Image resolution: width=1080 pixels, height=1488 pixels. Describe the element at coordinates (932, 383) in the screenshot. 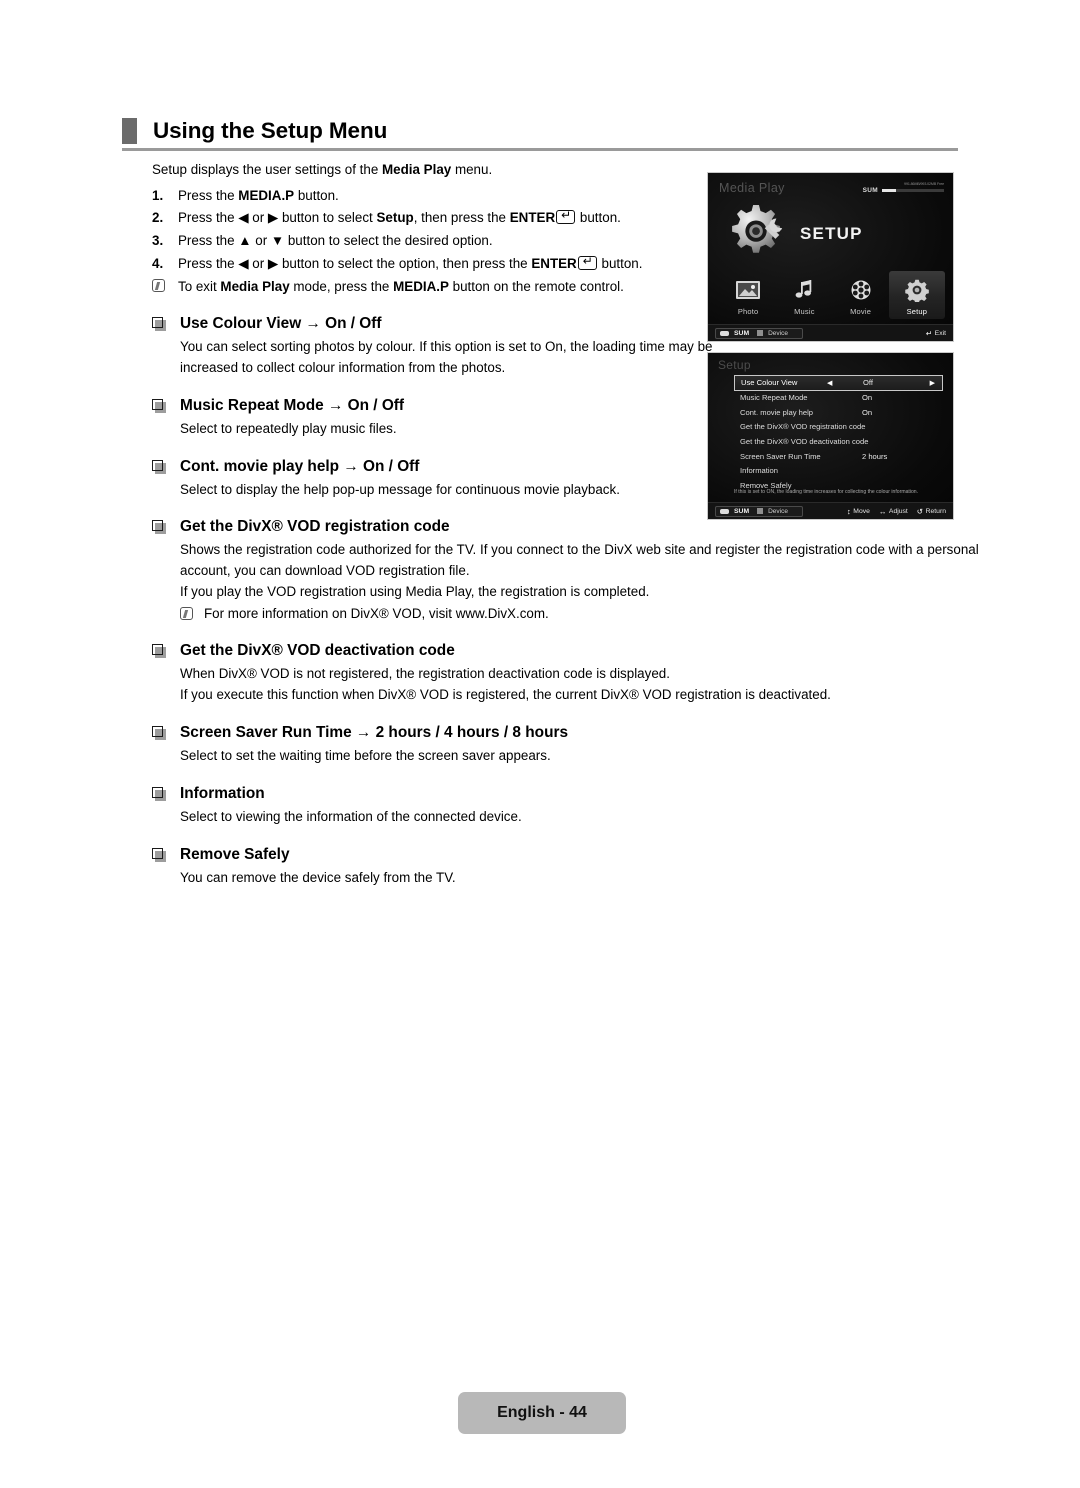

I see `chevron-right-icon: ▶` at that location.